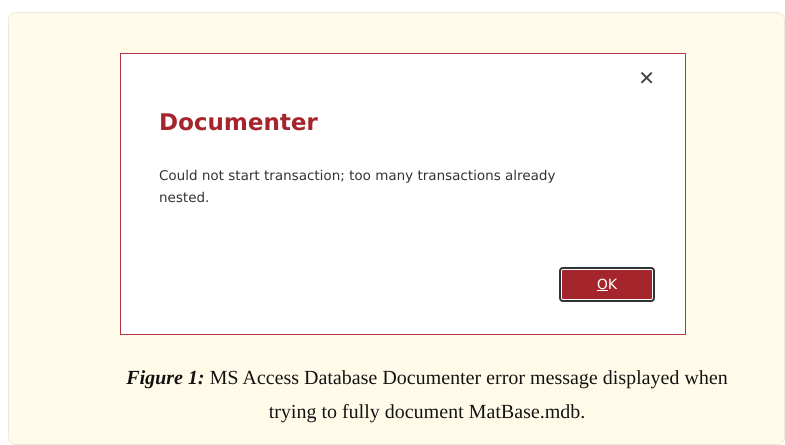 The image size is (785, 445). What do you see at coordinates (427, 395) in the screenshot?
I see `figure-caption: Figure 1: MS Access Database Documenter error message displayed when trying to fully document MatBase.mdb.` at bounding box center [427, 395].